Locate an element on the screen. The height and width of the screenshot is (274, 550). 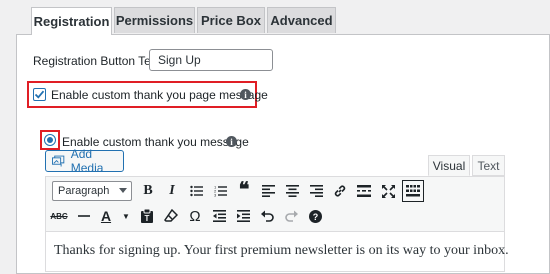
checkmark-icon is located at coordinates (39, 94).